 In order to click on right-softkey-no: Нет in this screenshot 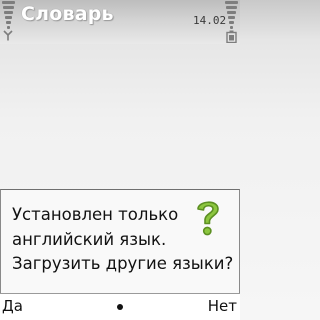, I will do `click(222, 306)`.